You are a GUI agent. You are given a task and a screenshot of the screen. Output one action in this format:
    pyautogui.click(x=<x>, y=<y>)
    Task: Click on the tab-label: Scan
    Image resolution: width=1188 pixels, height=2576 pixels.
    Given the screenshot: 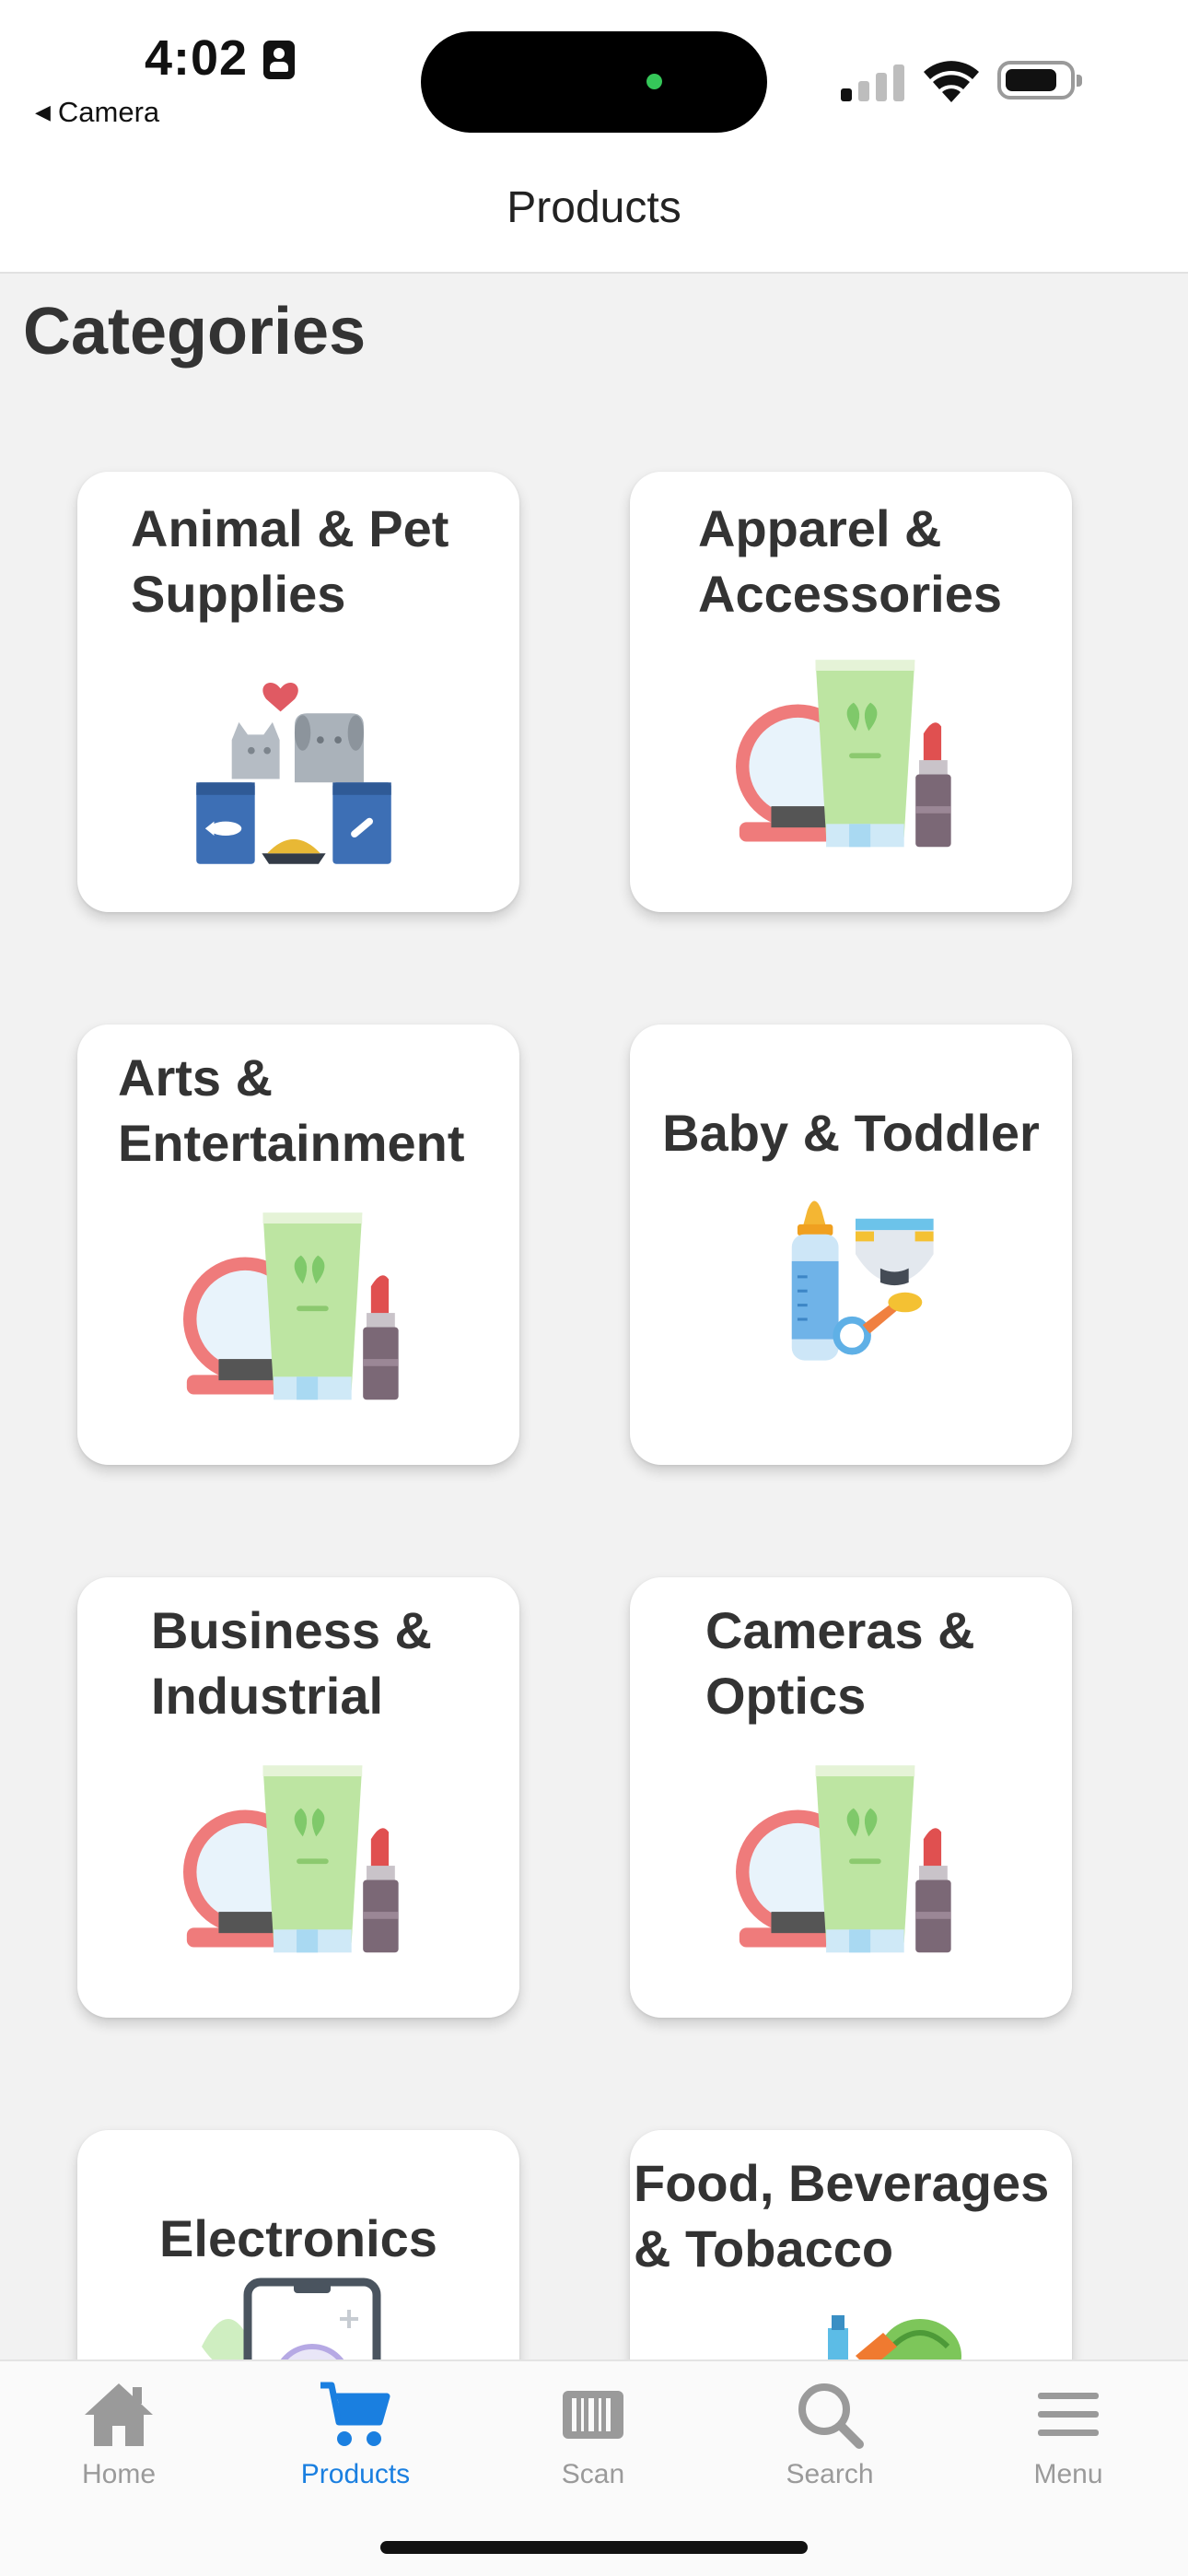 What is the action you would take?
    pyautogui.click(x=593, y=2474)
    